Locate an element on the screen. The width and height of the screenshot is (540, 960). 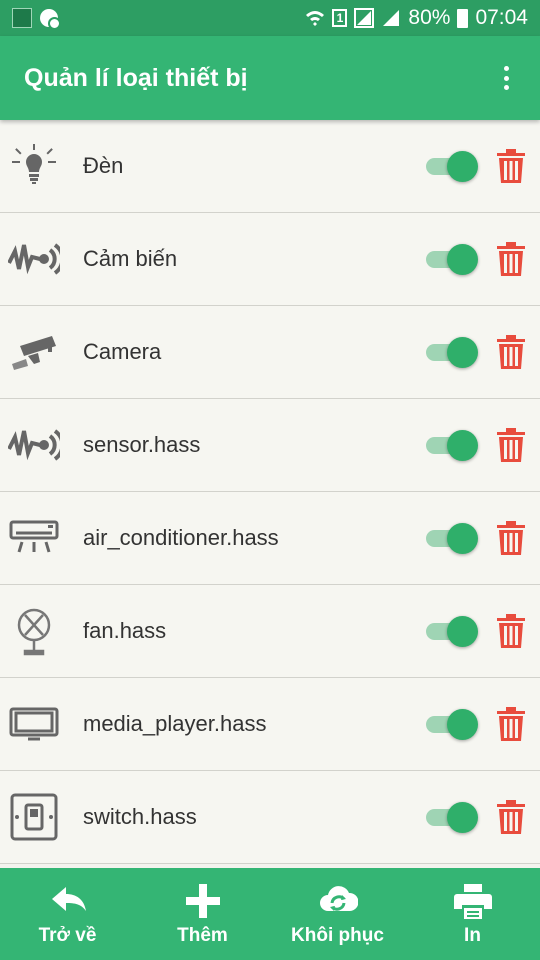
list-item: Cảm biến is located at coordinates (270, 259).